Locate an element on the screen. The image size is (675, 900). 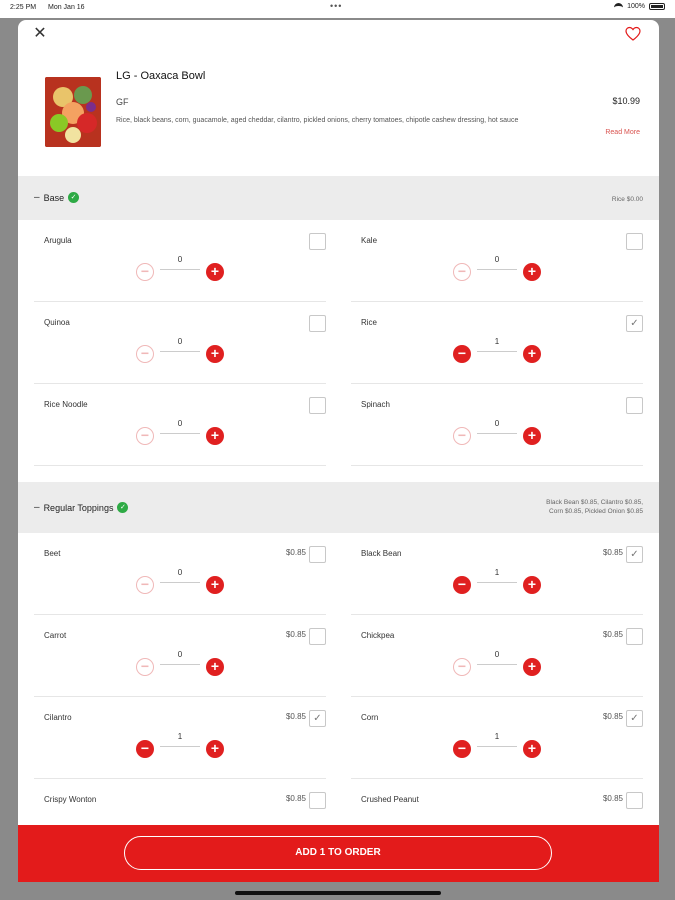
product-price: $10.99 is located at coordinates (626, 101).